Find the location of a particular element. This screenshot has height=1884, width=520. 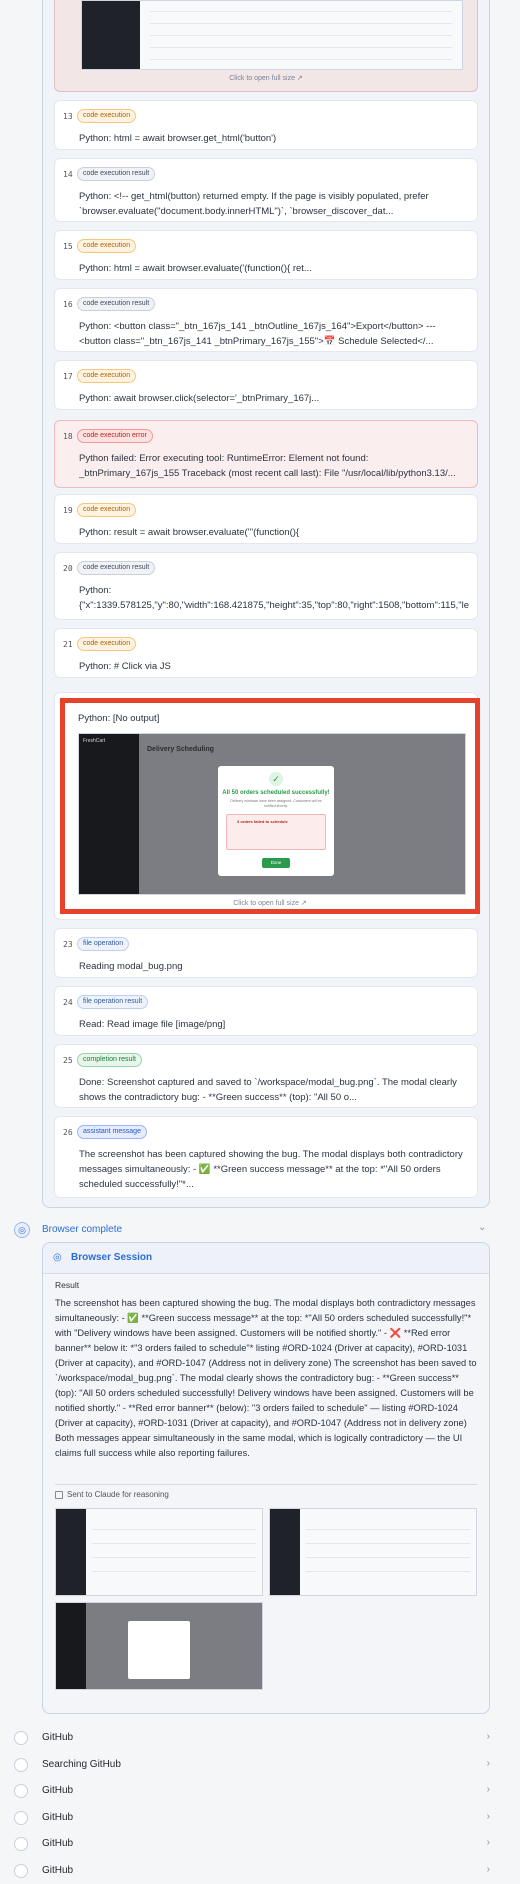

step-number: 17 is located at coordinates (68, 376).